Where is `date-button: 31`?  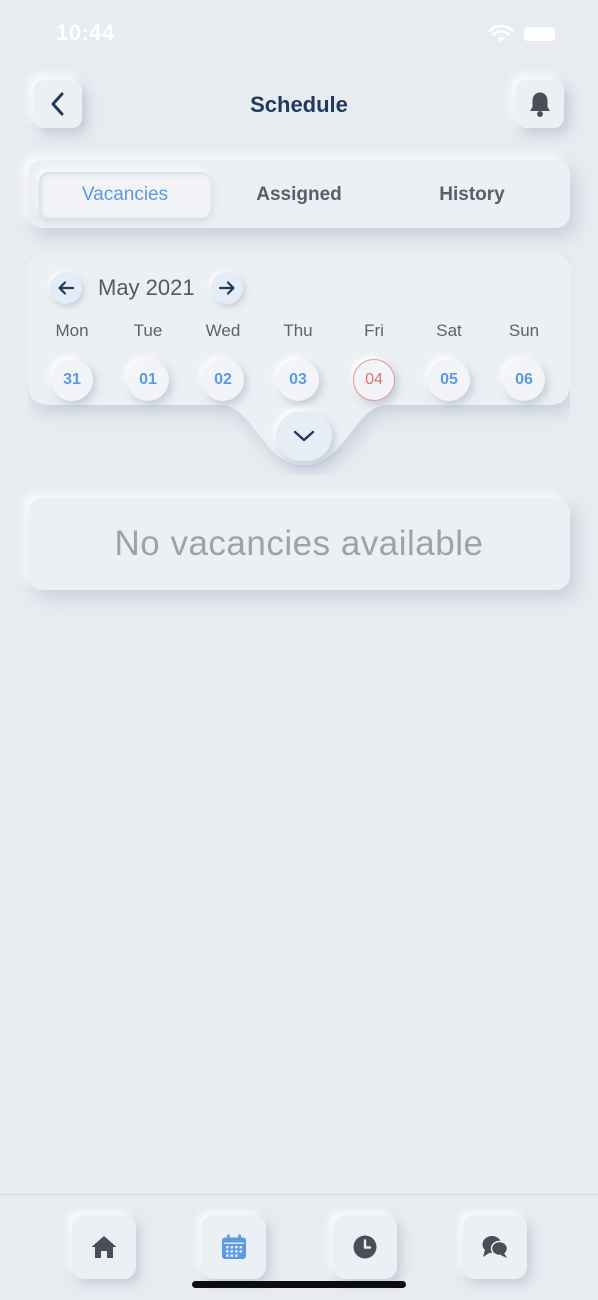 date-button: 31 is located at coordinates (72, 380).